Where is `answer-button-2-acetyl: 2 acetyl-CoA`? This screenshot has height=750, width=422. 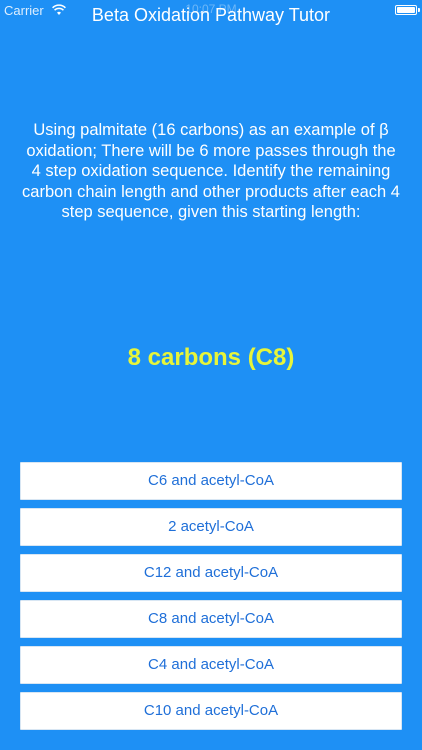
answer-button-2-acetyl: 2 acetyl-CoA is located at coordinates (211, 527).